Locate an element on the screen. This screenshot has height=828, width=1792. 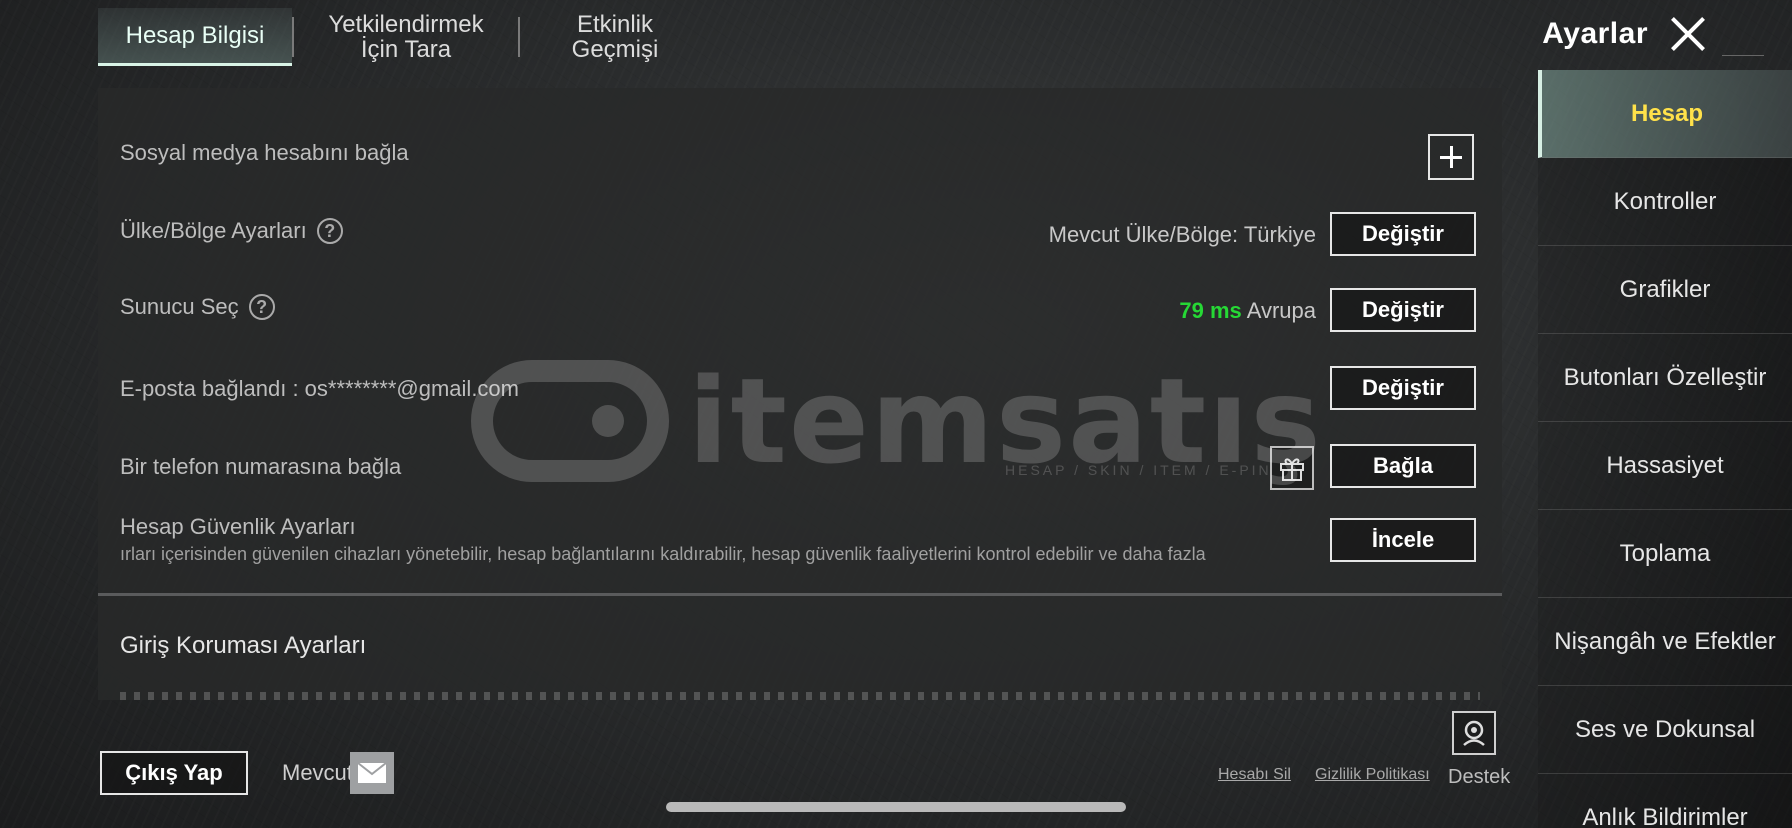
clipped-row is located at coordinates (800, 696).